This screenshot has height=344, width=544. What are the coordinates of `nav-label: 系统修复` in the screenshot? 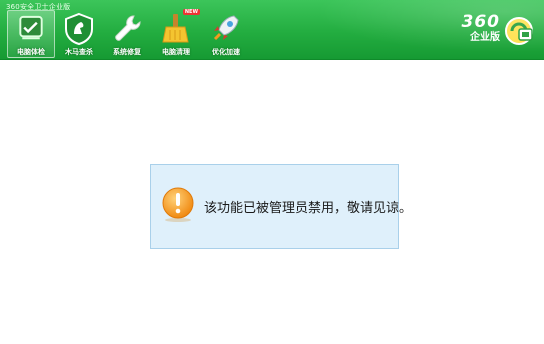 It's located at (127, 52).